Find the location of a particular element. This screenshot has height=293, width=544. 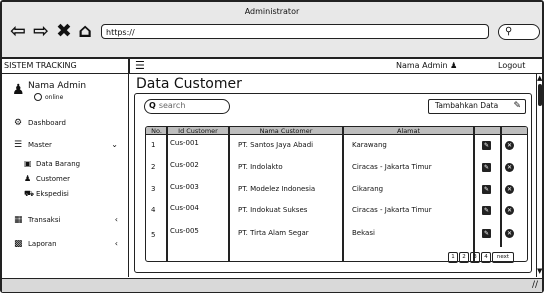

app-topbar: SISTEM TRACKING ☰ Nama Admin ♟ Logout is located at coordinates (272, 66).